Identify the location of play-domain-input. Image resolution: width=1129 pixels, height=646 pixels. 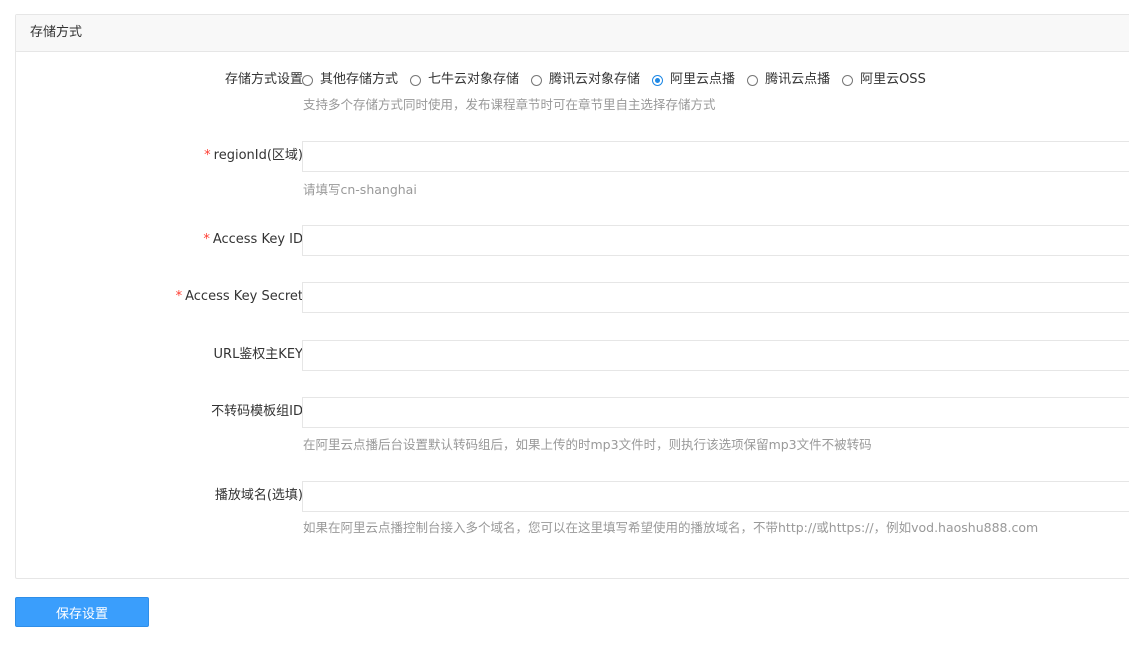
(715, 496).